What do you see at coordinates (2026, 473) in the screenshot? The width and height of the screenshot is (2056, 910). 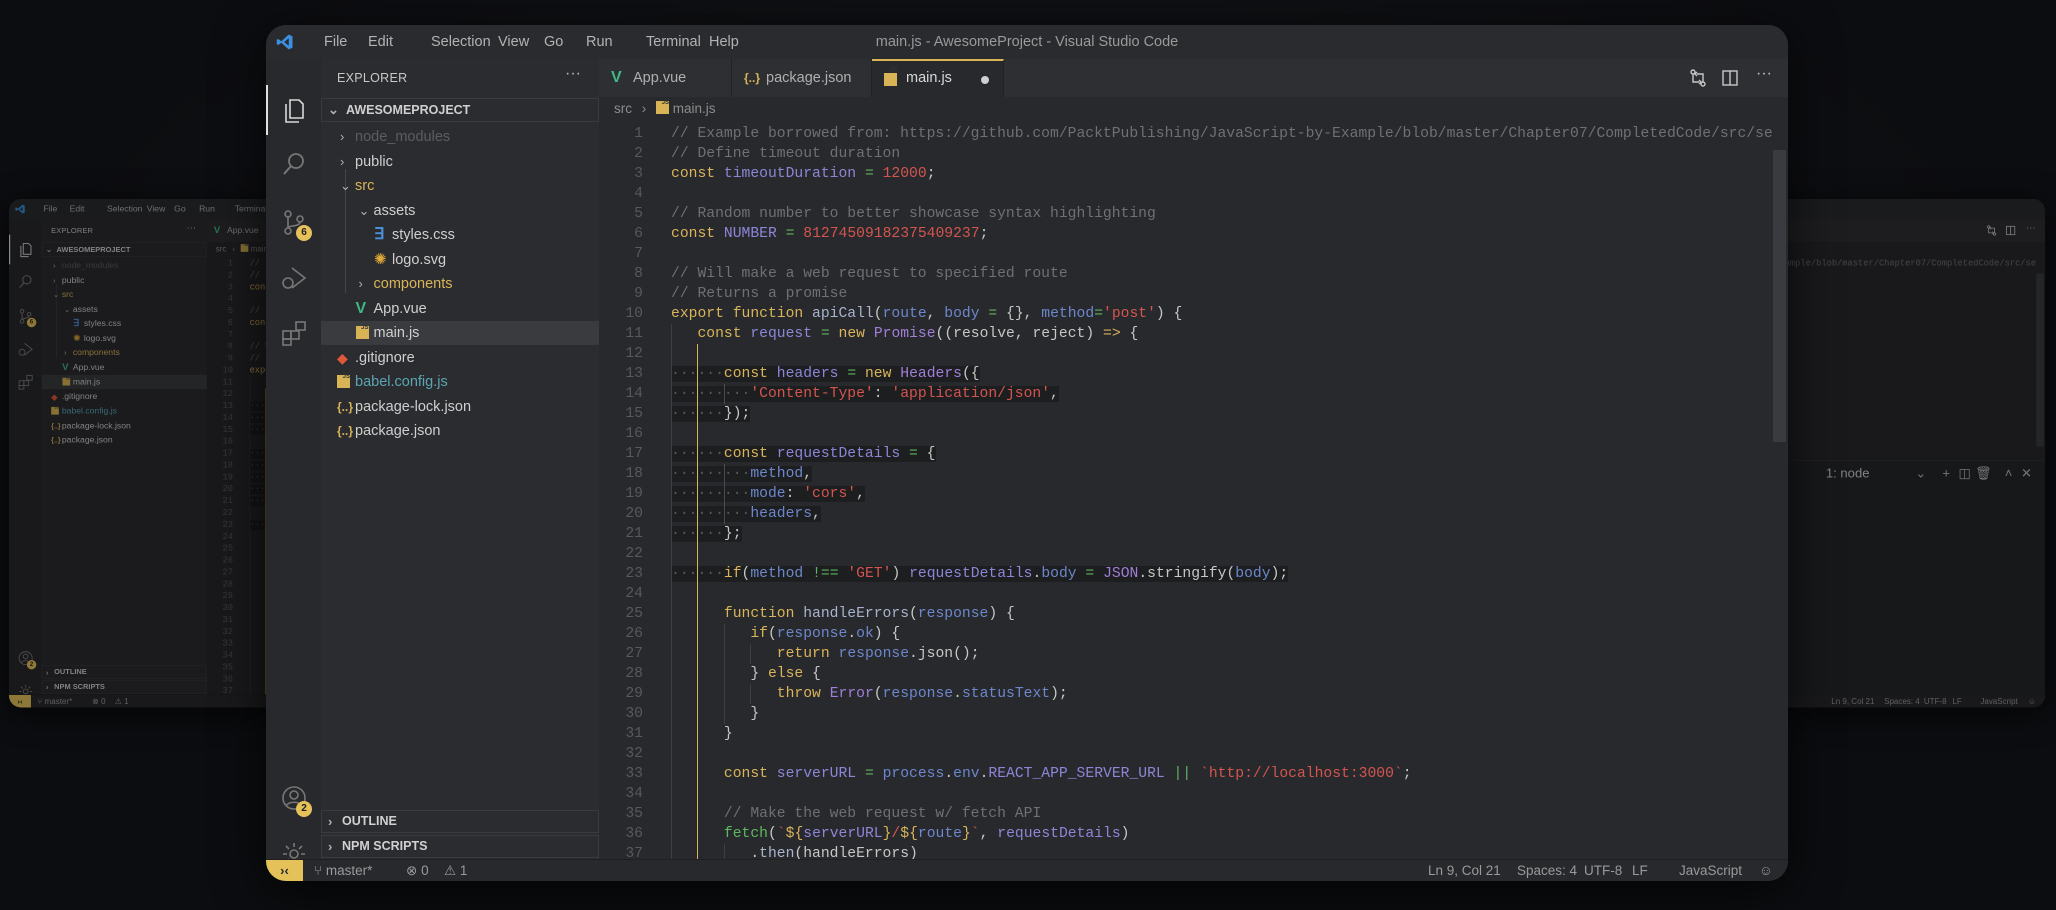 I see `close-panel-icon: ✕` at bounding box center [2026, 473].